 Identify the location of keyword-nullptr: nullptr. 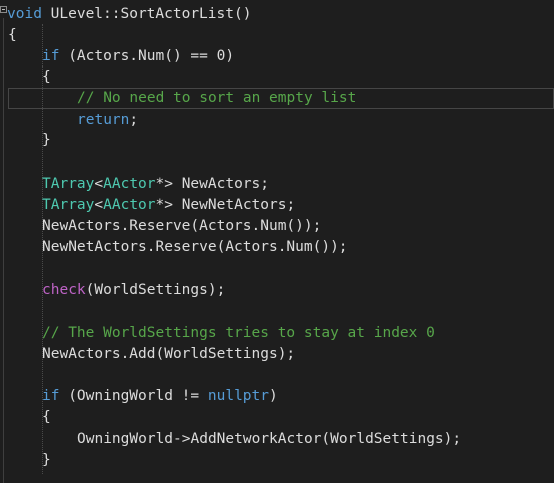
(238, 396).